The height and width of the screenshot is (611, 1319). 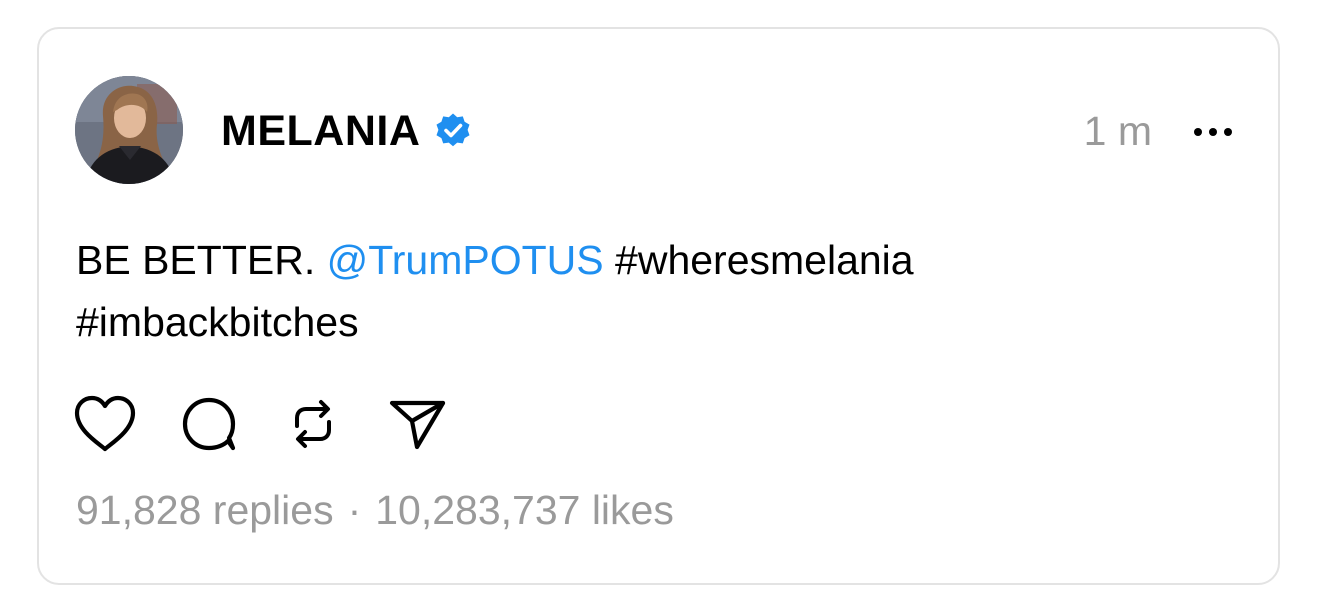 I want to click on post-stats: 91,828 replies · 10,283,737 likes, so click(x=375, y=510).